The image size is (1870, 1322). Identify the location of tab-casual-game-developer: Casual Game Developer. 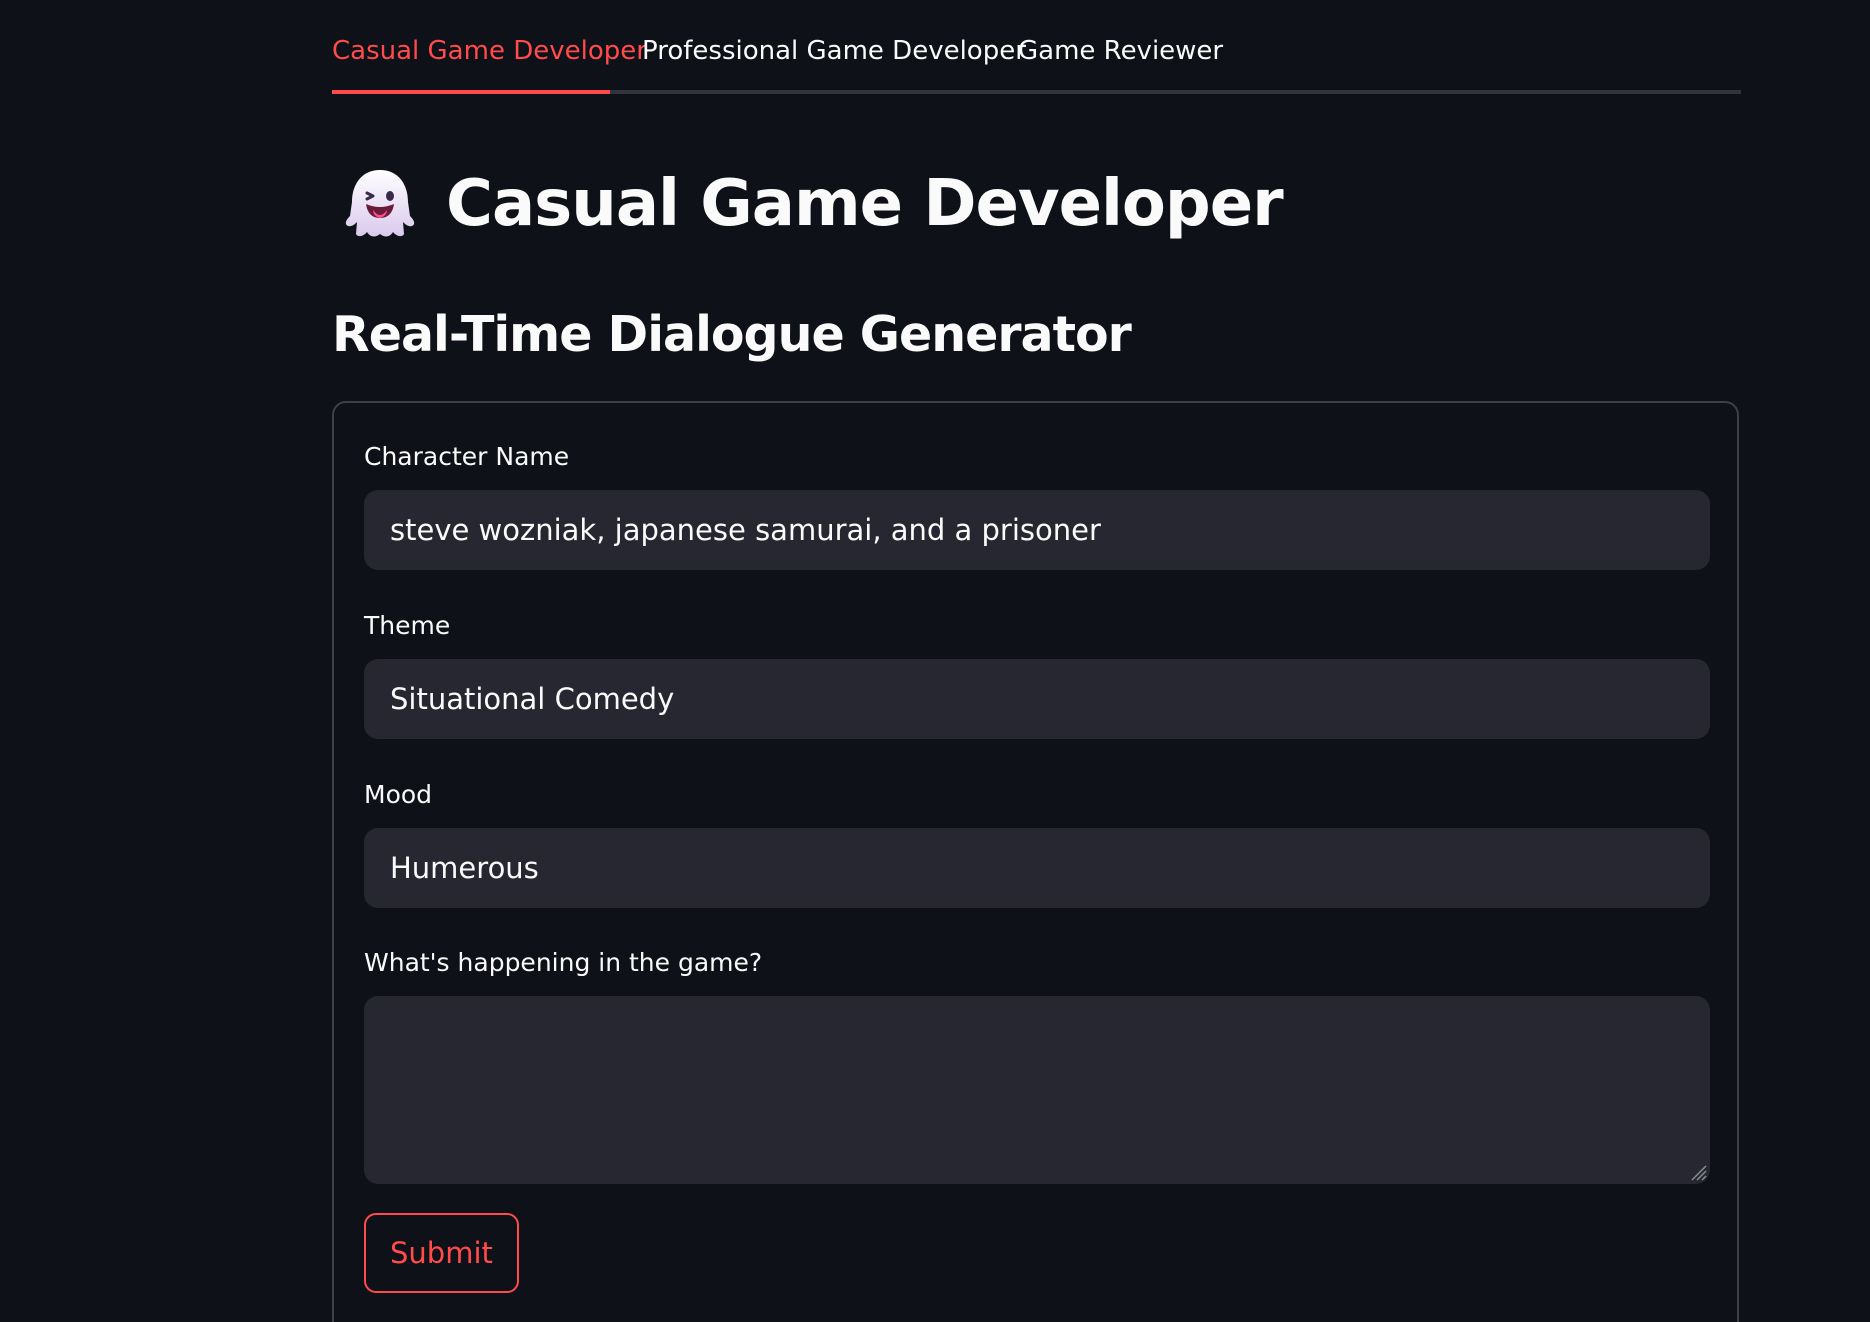
(489, 51).